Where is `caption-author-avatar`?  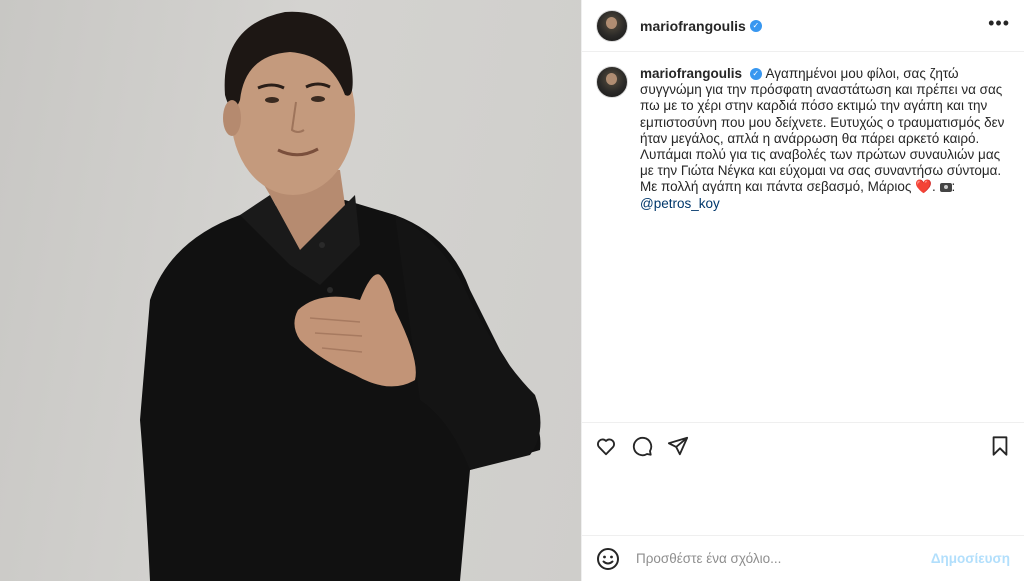 caption-author-avatar is located at coordinates (612, 82).